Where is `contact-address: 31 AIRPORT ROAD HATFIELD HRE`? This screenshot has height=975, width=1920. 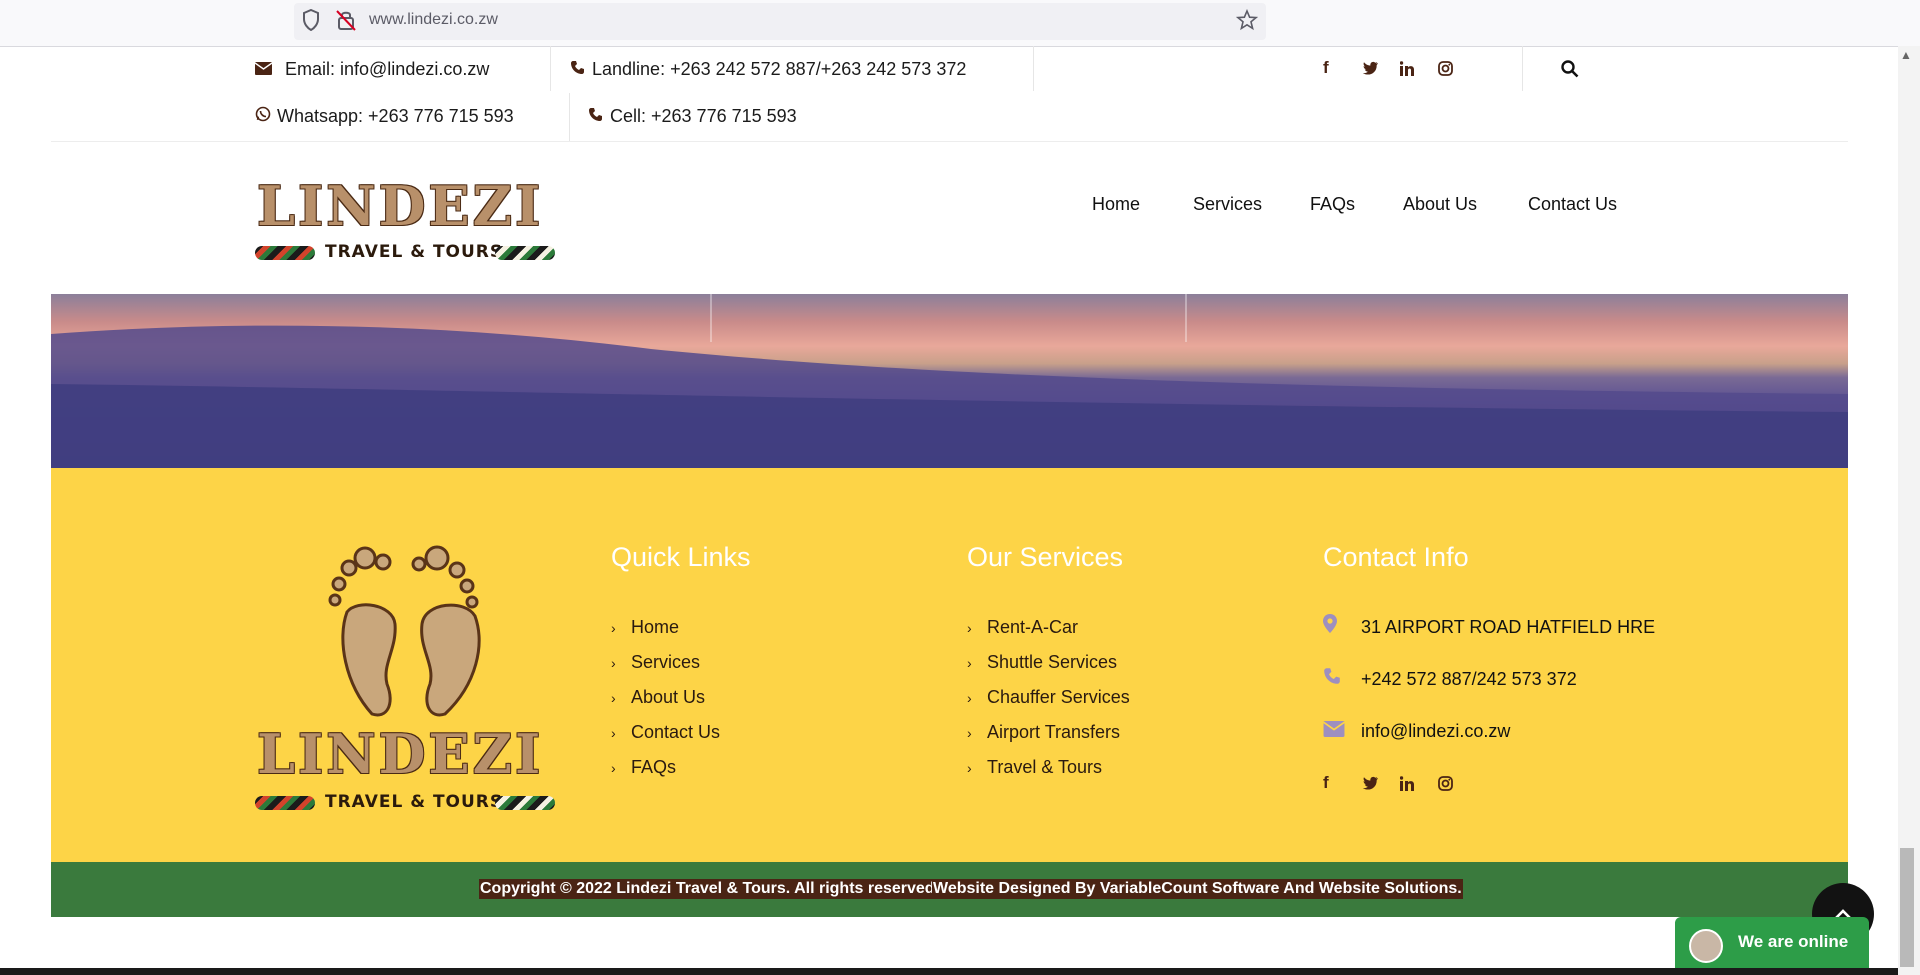 contact-address: 31 AIRPORT ROAD HATFIELD HRE is located at coordinates (1489, 626).